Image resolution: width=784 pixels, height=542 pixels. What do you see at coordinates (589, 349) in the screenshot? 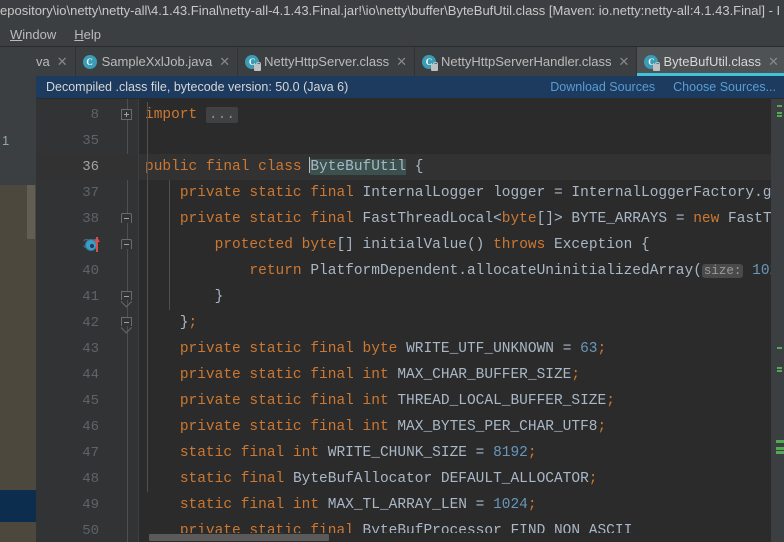
I see `code-token: 63` at bounding box center [589, 349].